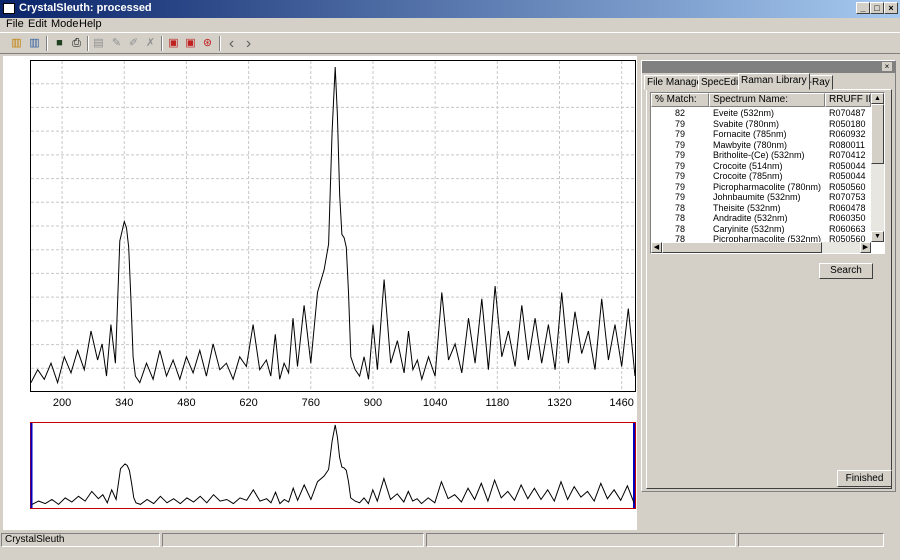 The image size is (900, 560). I want to click on table-row: 78 Theisite (532nm) R060478, so click(761, 208).